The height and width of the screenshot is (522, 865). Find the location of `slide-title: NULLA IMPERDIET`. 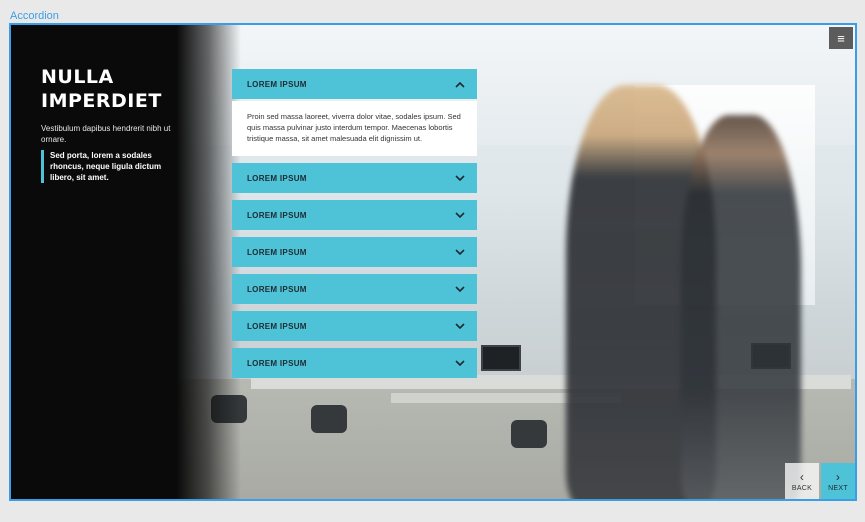

slide-title: NULLA IMPERDIET is located at coordinates (101, 89).